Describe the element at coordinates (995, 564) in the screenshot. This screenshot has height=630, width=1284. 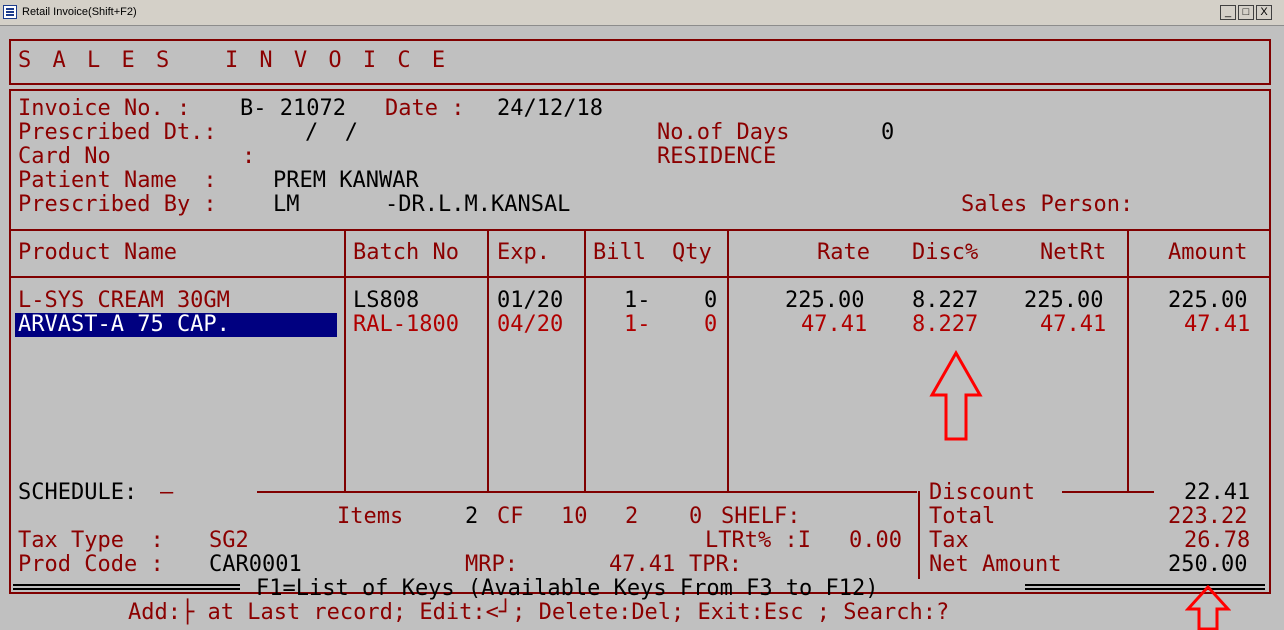
I see `net-amount-label: Net Amount` at that location.